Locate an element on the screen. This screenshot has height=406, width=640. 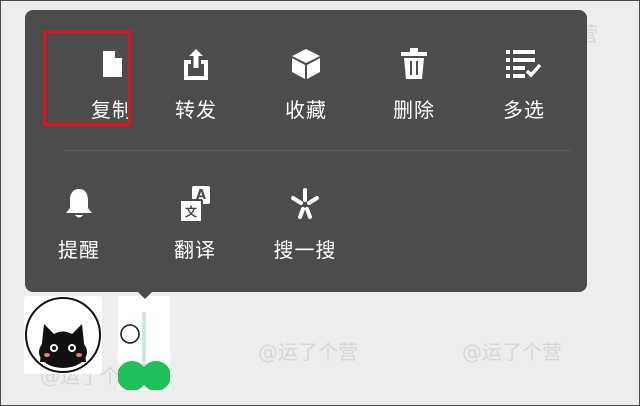
translate-button: A 文 翻译 is located at coordinates (195, 234).